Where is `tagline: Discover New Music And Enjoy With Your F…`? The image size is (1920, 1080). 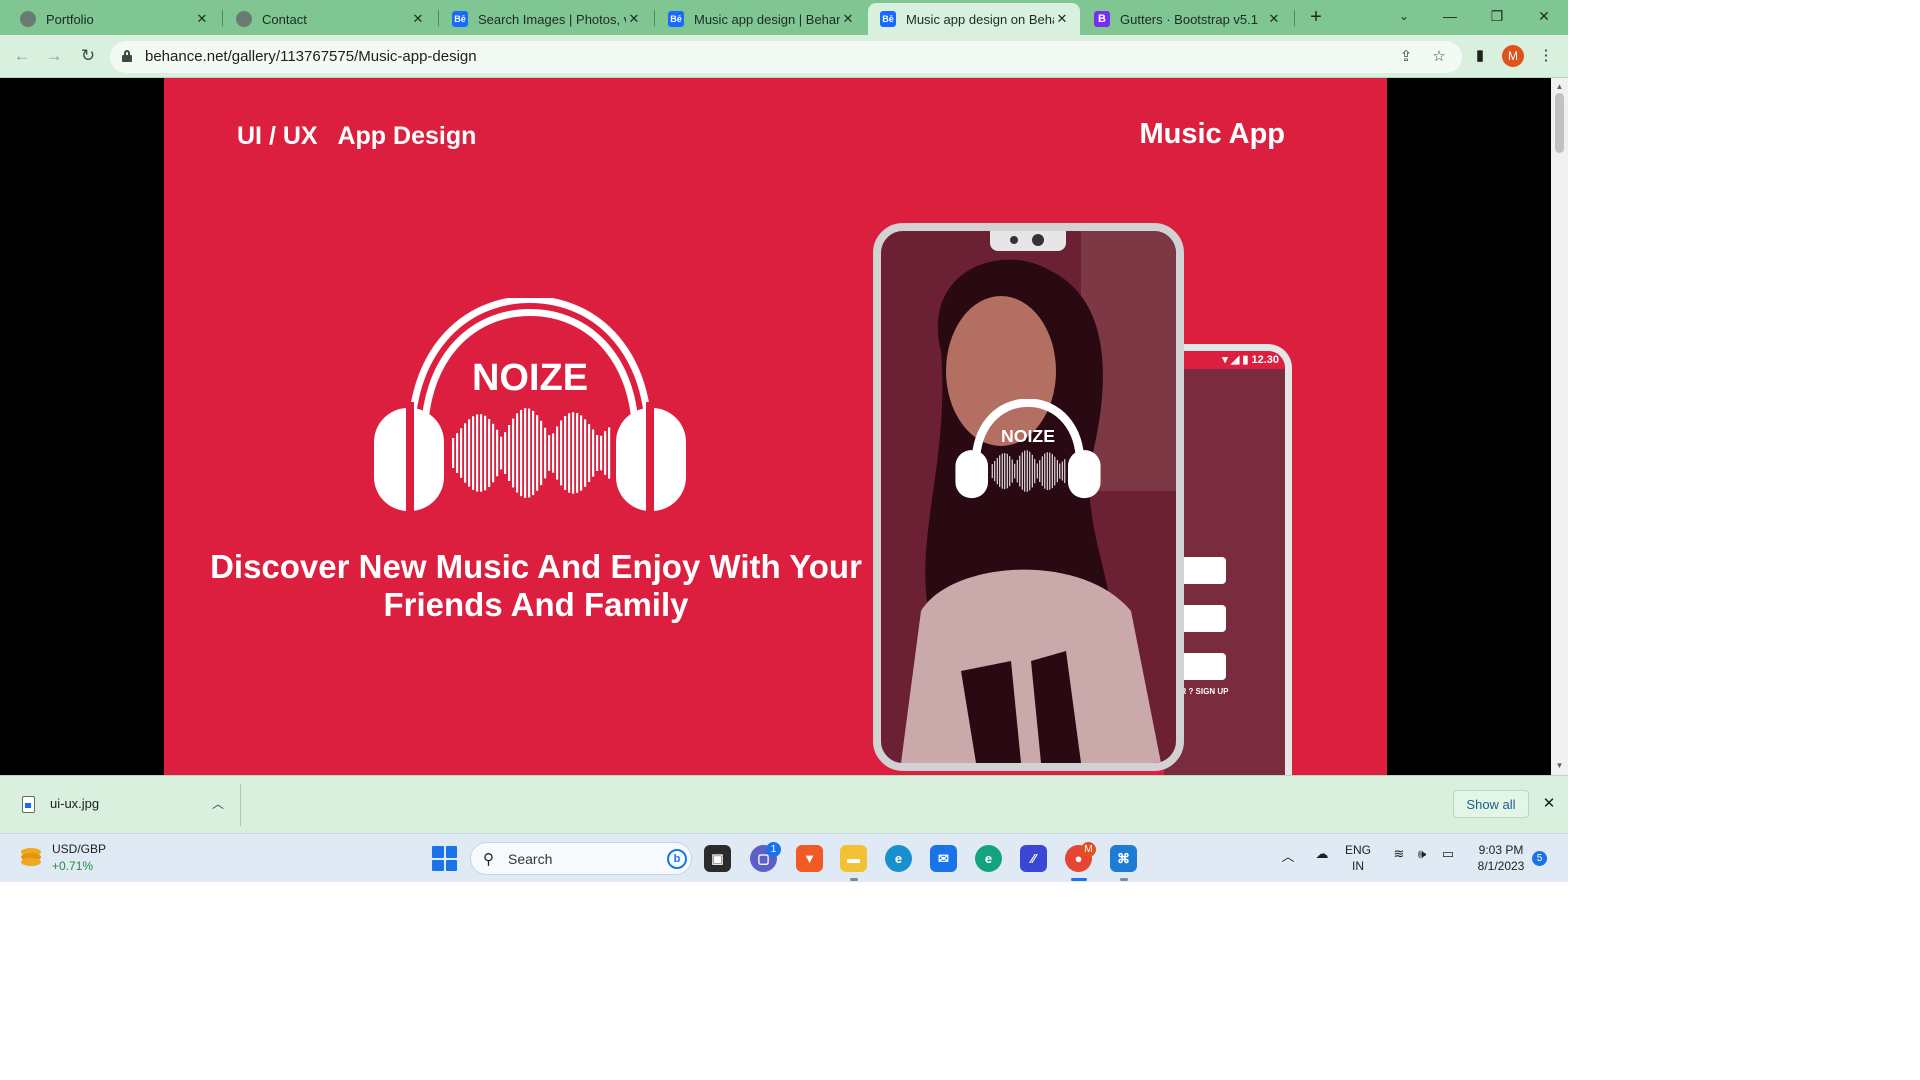 tagline: Discover New Music And Enjoy With Your F… is located at coordinates (536, 586).